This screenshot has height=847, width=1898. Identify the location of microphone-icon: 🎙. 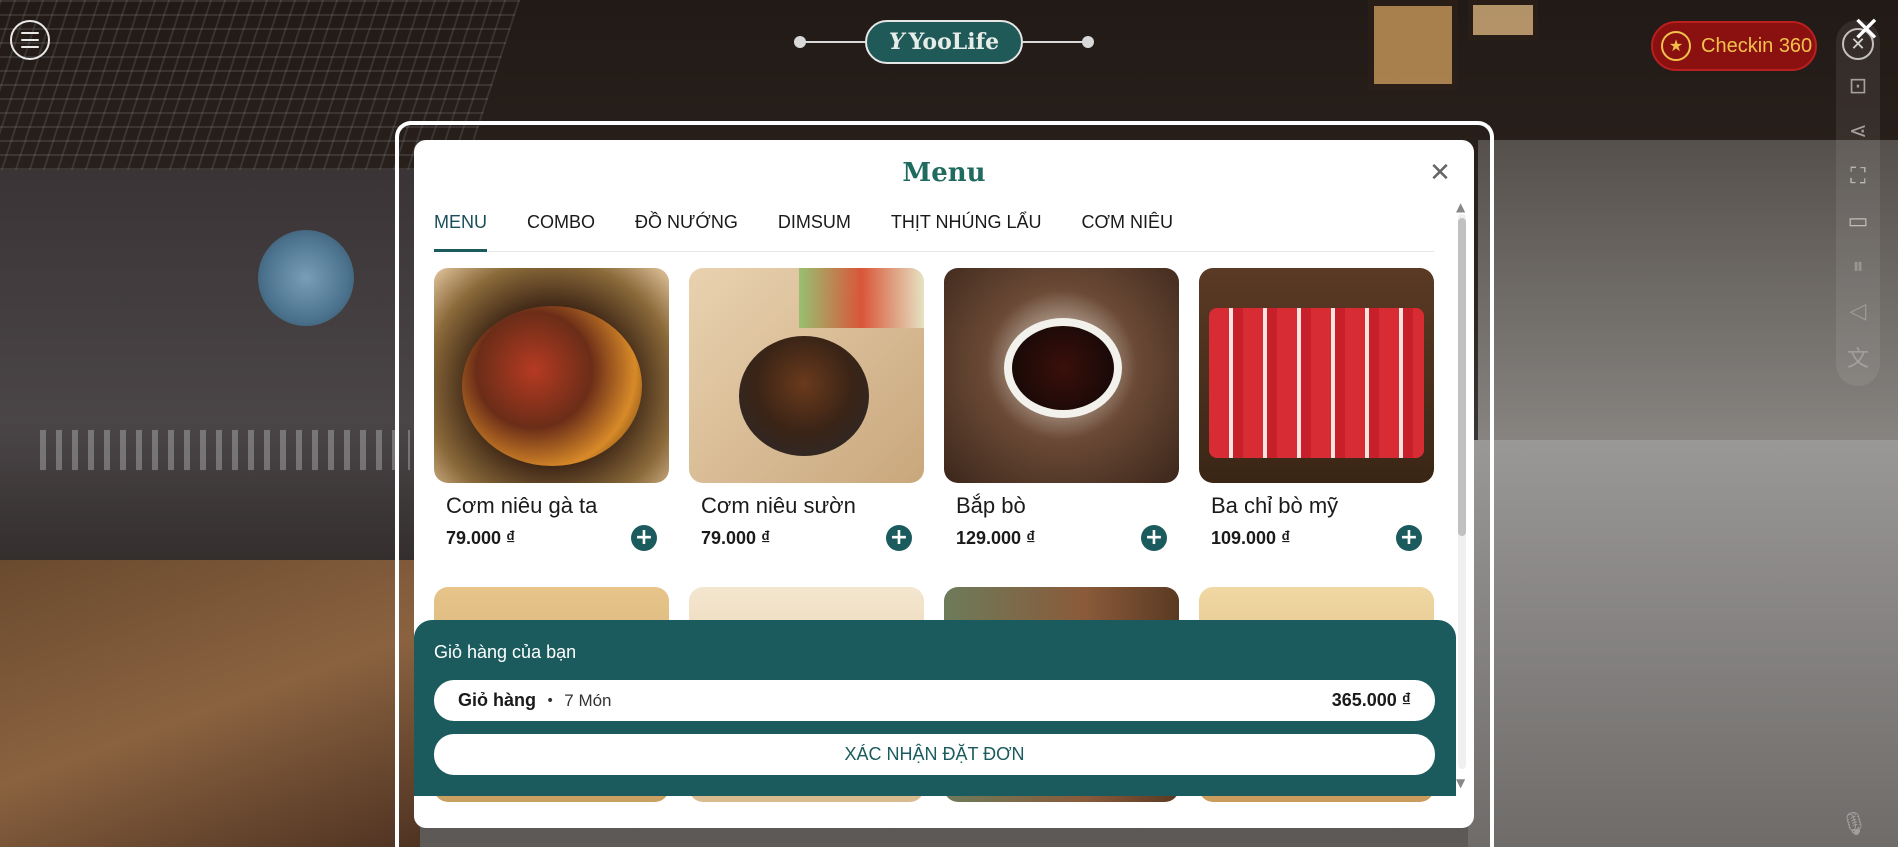
(1854, 827).